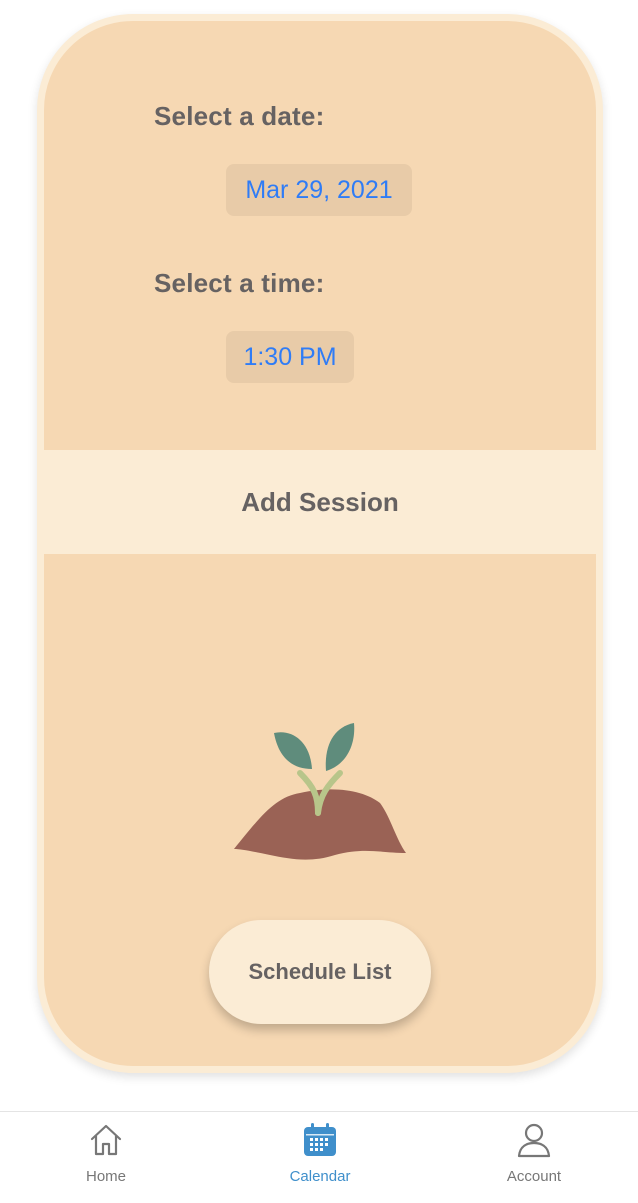  I want to click on schedule-list-label: Schedule List, so click(320, 971).